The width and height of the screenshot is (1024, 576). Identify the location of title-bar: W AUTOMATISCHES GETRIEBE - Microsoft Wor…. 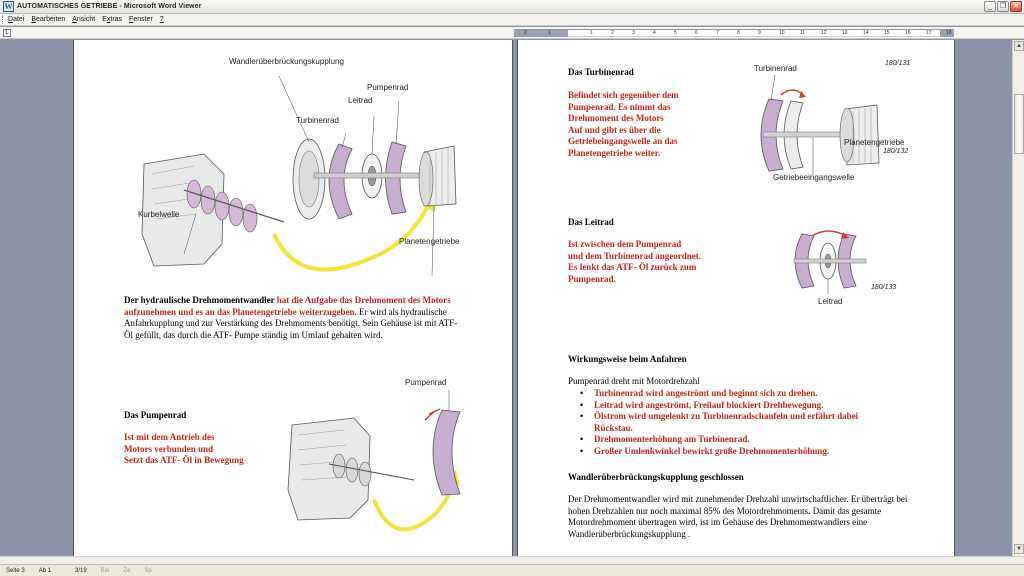
(512, 7).